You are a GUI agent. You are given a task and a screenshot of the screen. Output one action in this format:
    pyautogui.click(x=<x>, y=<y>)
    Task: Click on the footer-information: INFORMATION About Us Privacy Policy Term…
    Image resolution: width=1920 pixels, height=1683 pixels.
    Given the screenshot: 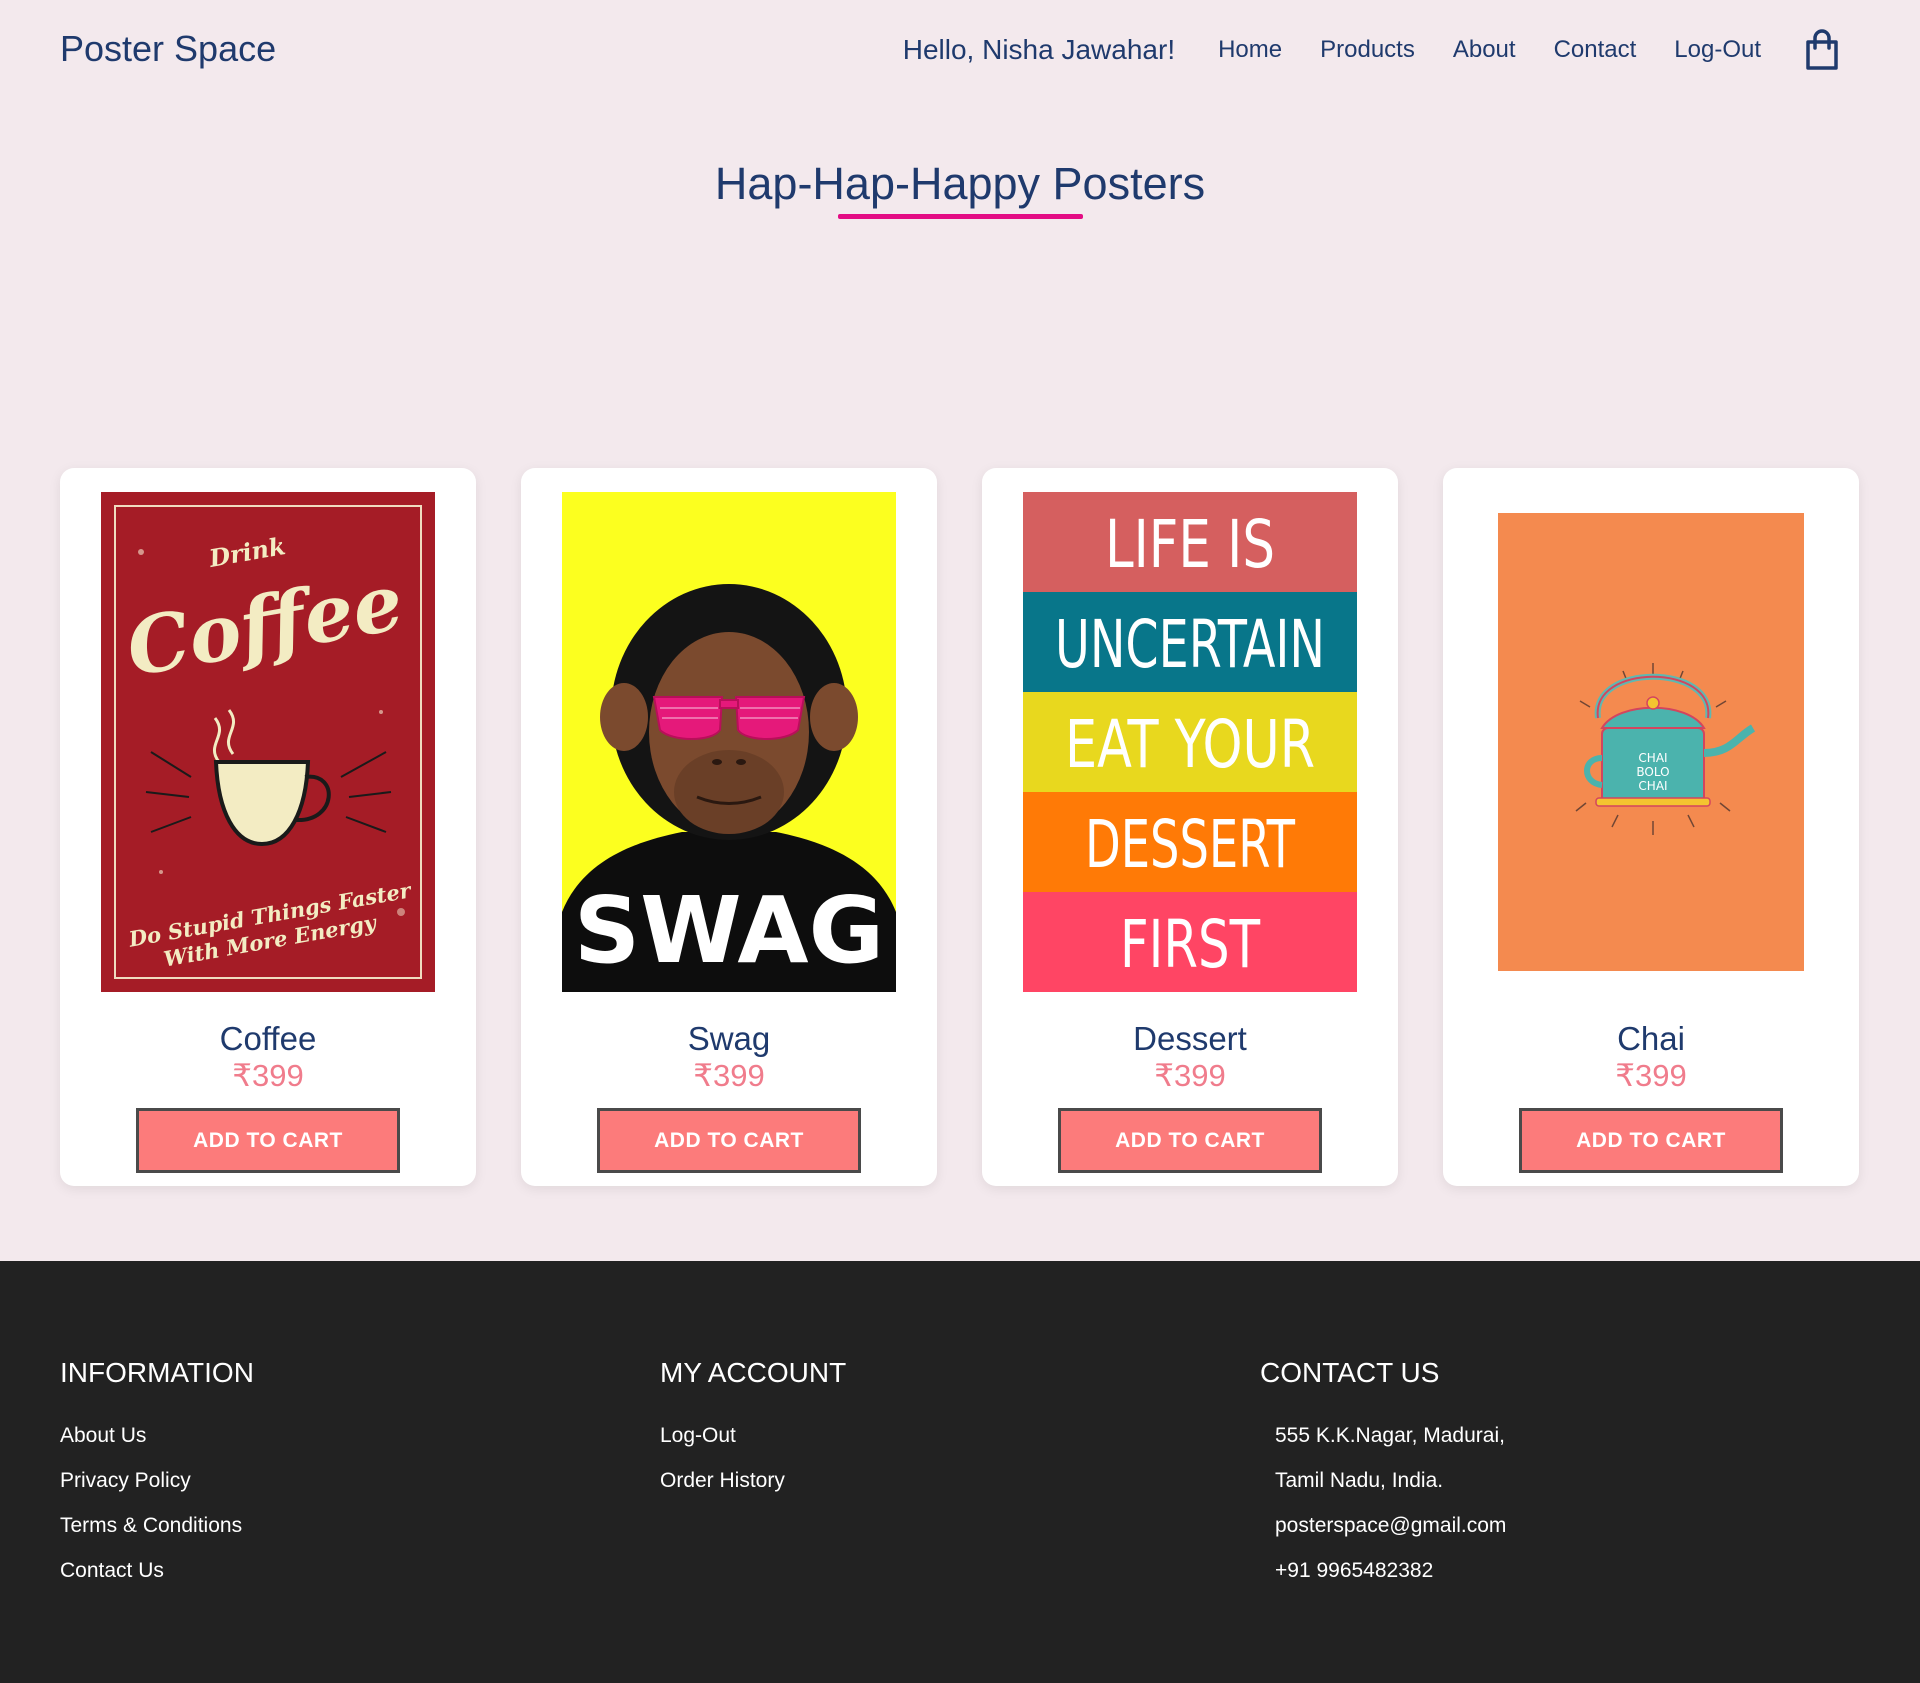 What is the action you would take?
    pyautogui.click(x=157, y=1475)
    